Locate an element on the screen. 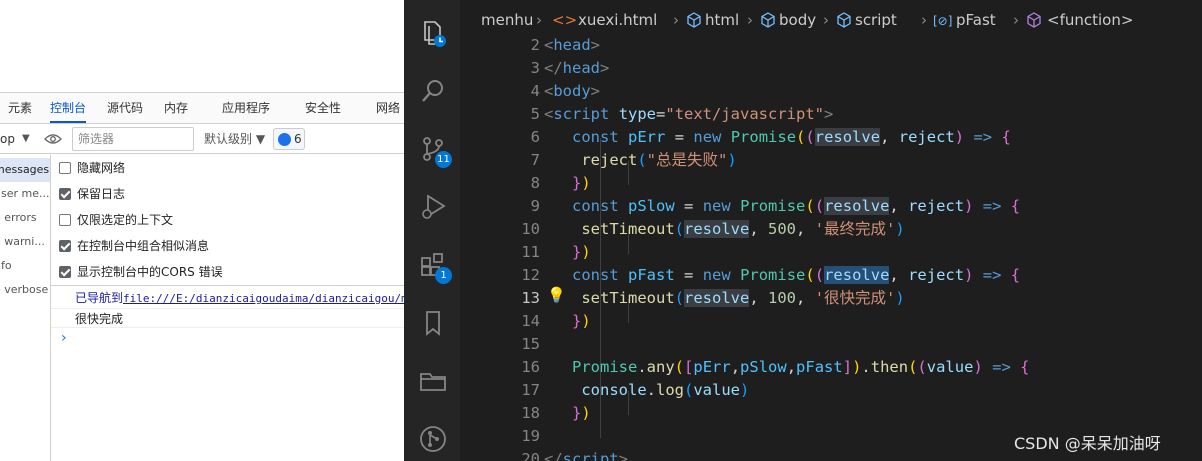 This screenshot has height=461, width=1202. line-number: 19 is located at coordinates (530, 436).